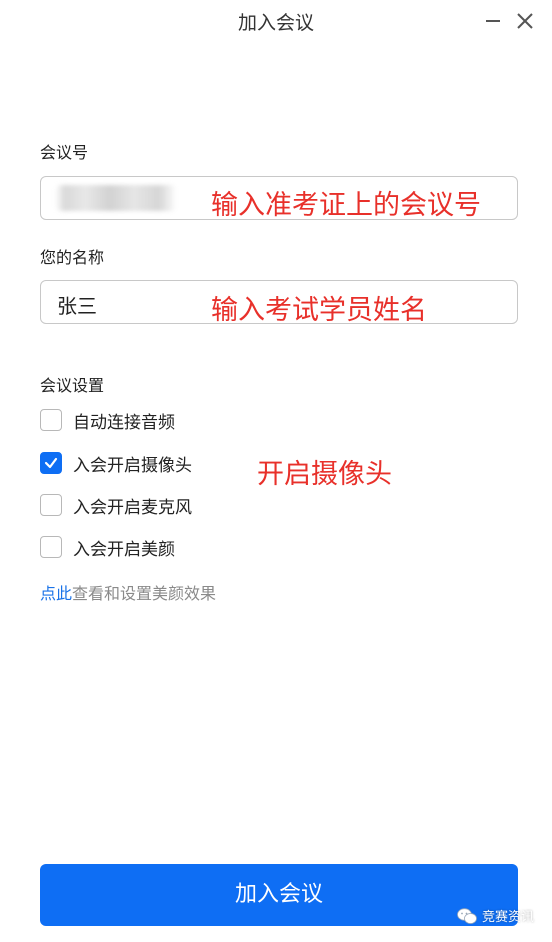 The width and height of the screenshot is (552, 942). Describe the element at coordinates (132, 465) in the screenshot. I see `camera-label: 入会开启摄像头` at that location.